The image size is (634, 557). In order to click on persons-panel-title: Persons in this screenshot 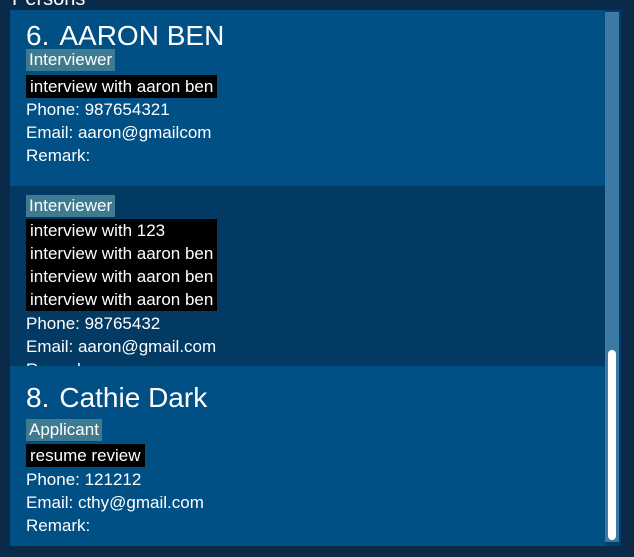, I will do `click(48, 4)`.